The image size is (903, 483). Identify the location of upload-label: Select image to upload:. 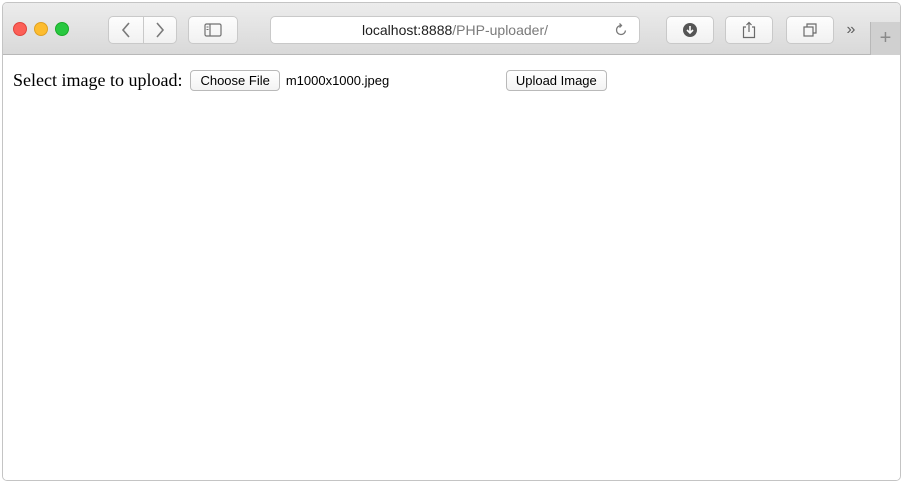
(98, 80).